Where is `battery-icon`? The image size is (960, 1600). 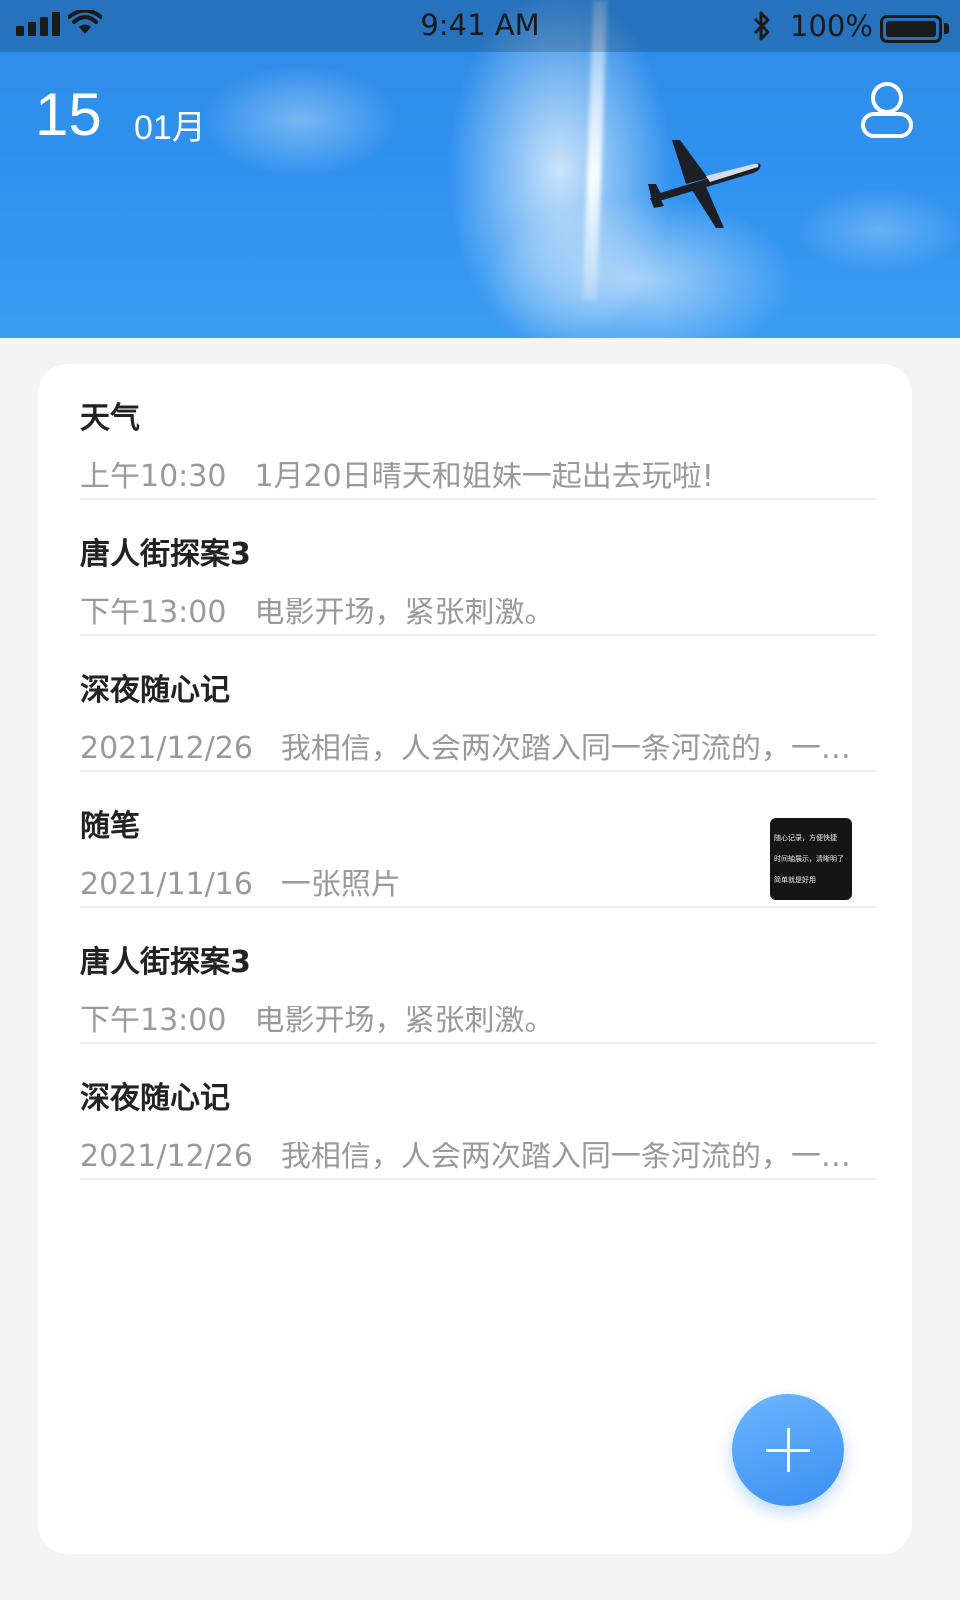
battery-icon is located at coordinates (911, 29).